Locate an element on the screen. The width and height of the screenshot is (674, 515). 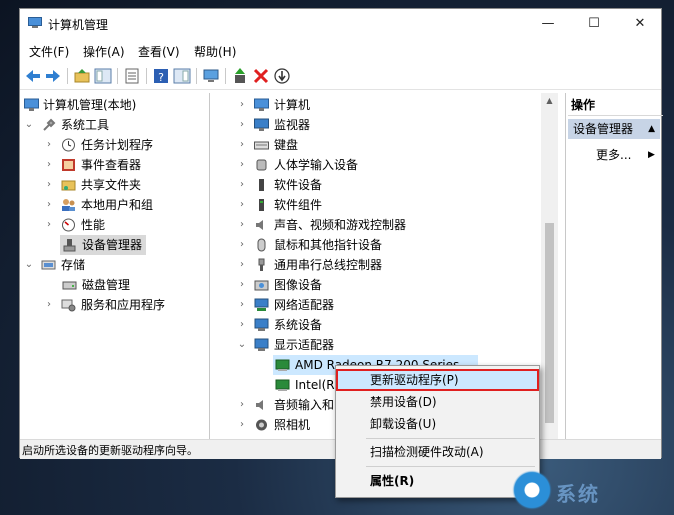
tree-item-event-viewer: › 事件查看器 is located at coordinates (124, 165).